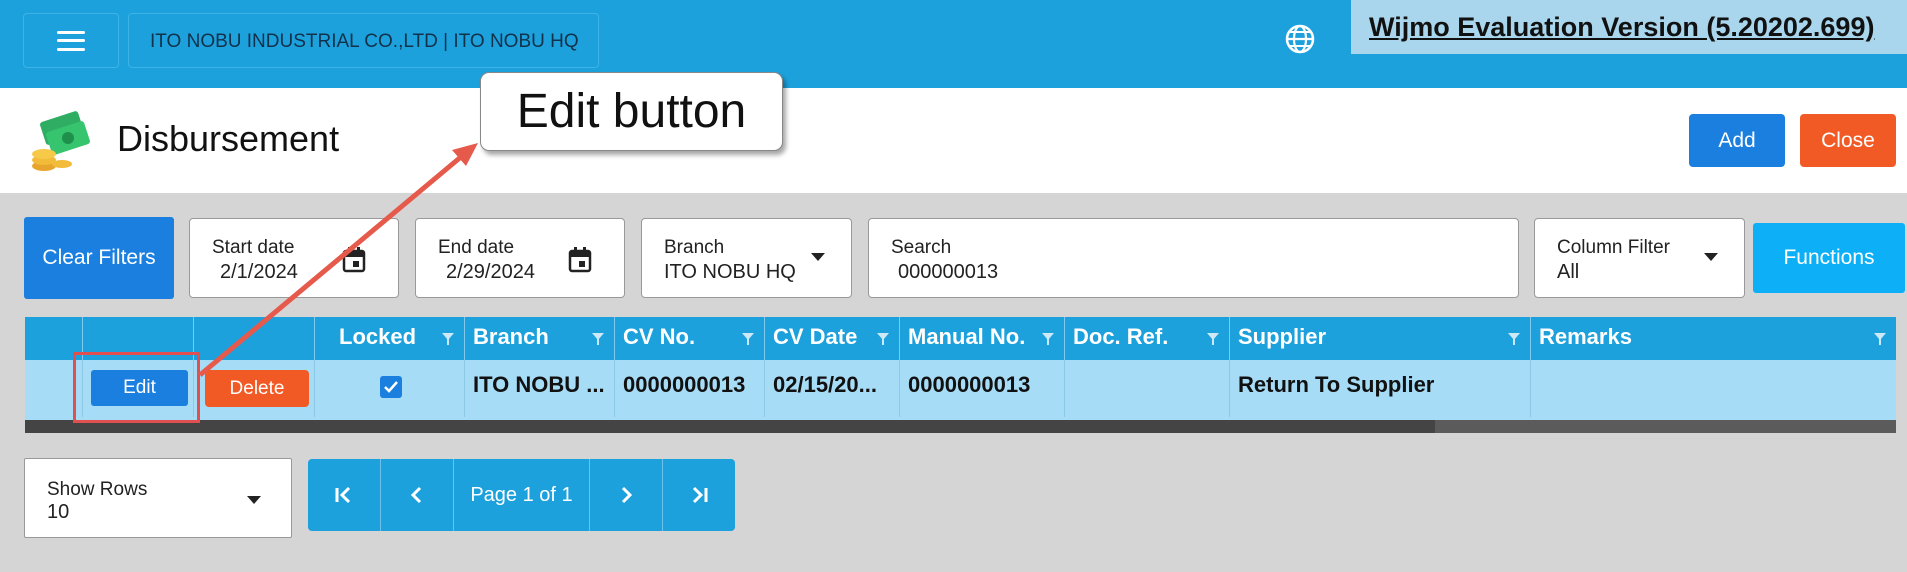 This screenshot has width=1907, height=572. I want to click on column-header-cv-no: CV No., so click(690, 338).